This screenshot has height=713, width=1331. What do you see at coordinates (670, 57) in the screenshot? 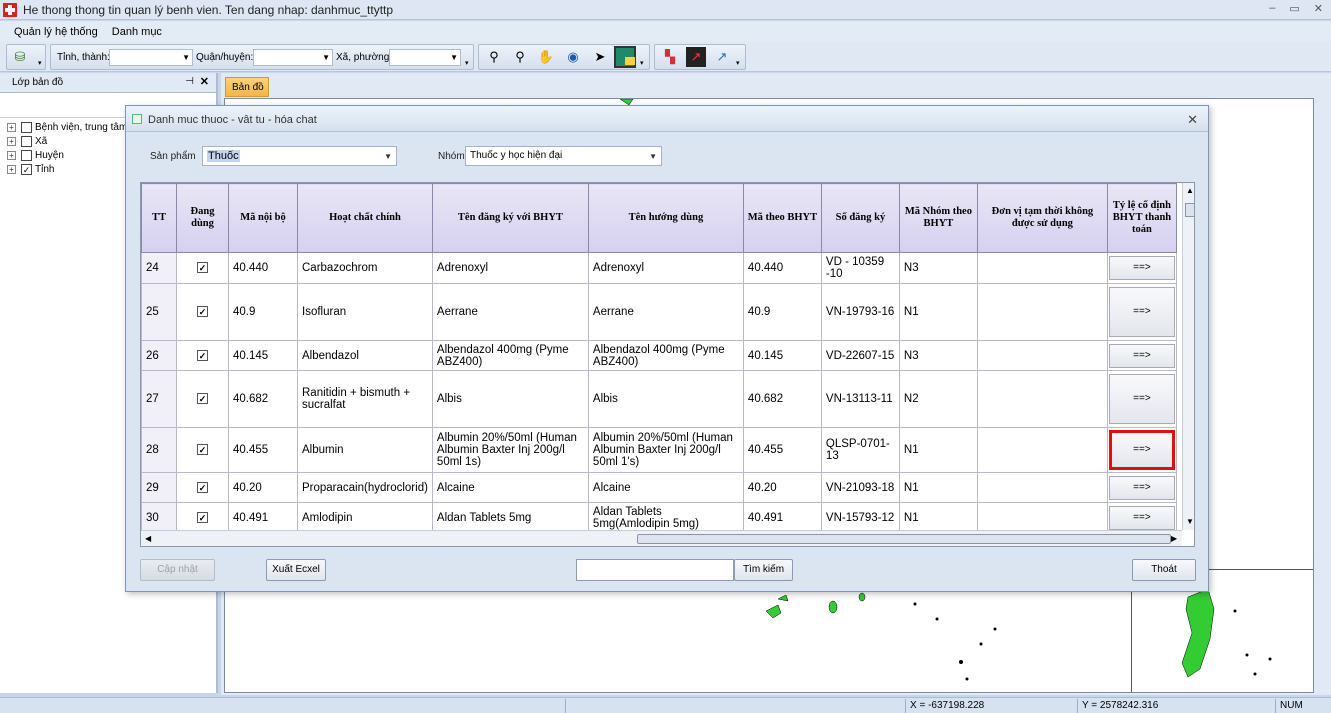
I see `map-chart-icon: ▚` at bounding box center [670, 57].